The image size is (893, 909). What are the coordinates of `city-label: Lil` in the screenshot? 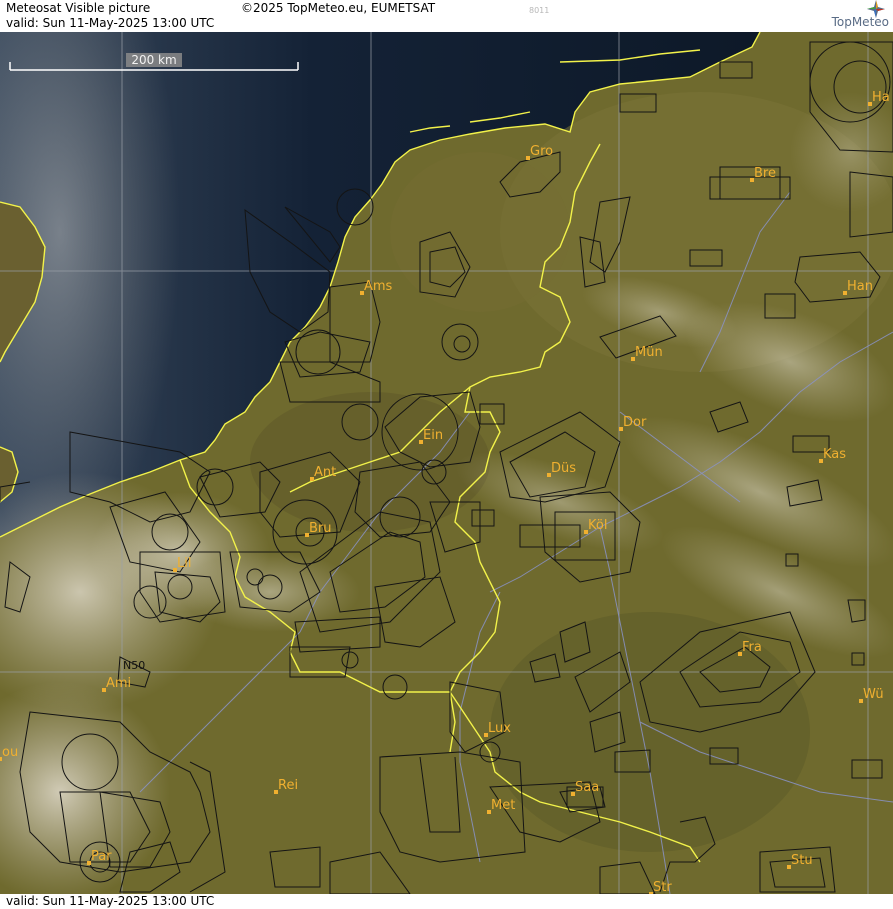 It's located at (184, 563).